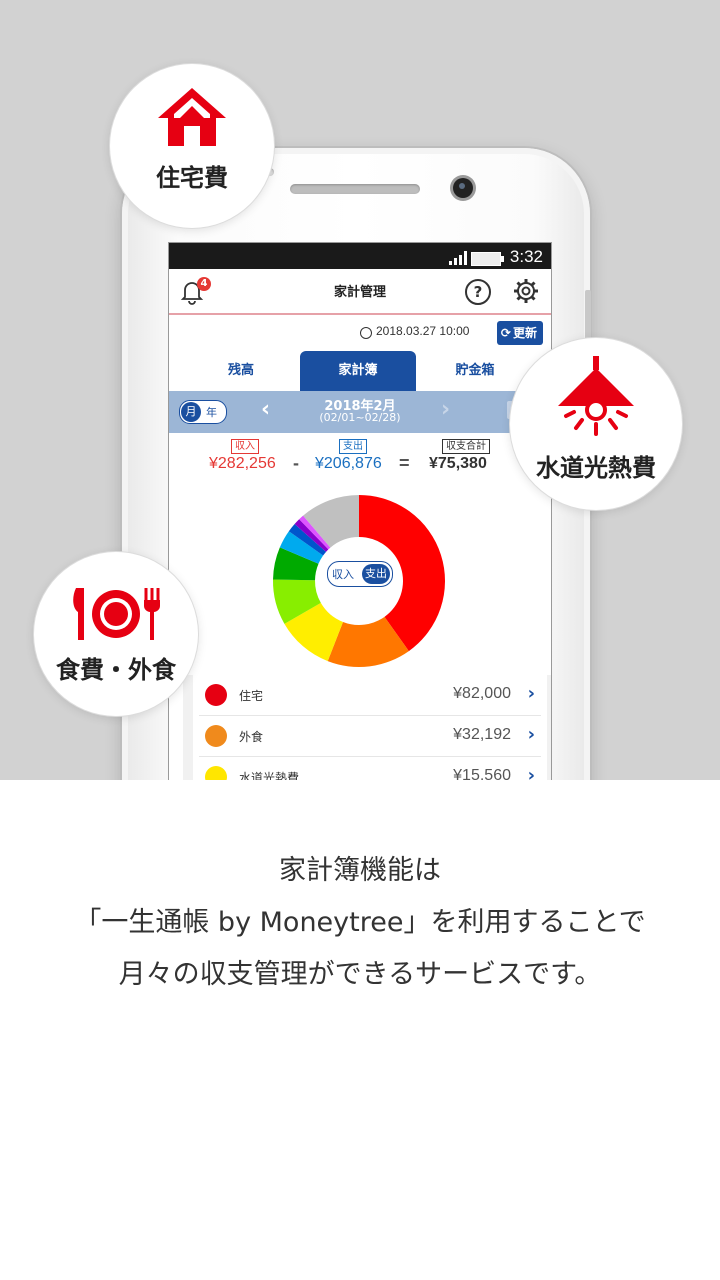 The width and height of the screenshot is (720, 1280). Describe the element at coordinates (482, 773) in the screenshot. I see `category-amount: ¥15,560` at that location.